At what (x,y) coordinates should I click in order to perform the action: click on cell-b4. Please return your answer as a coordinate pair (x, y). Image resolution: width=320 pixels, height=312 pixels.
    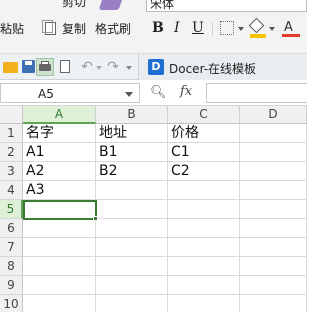
    Looking at the image, I should click on (132, 190).